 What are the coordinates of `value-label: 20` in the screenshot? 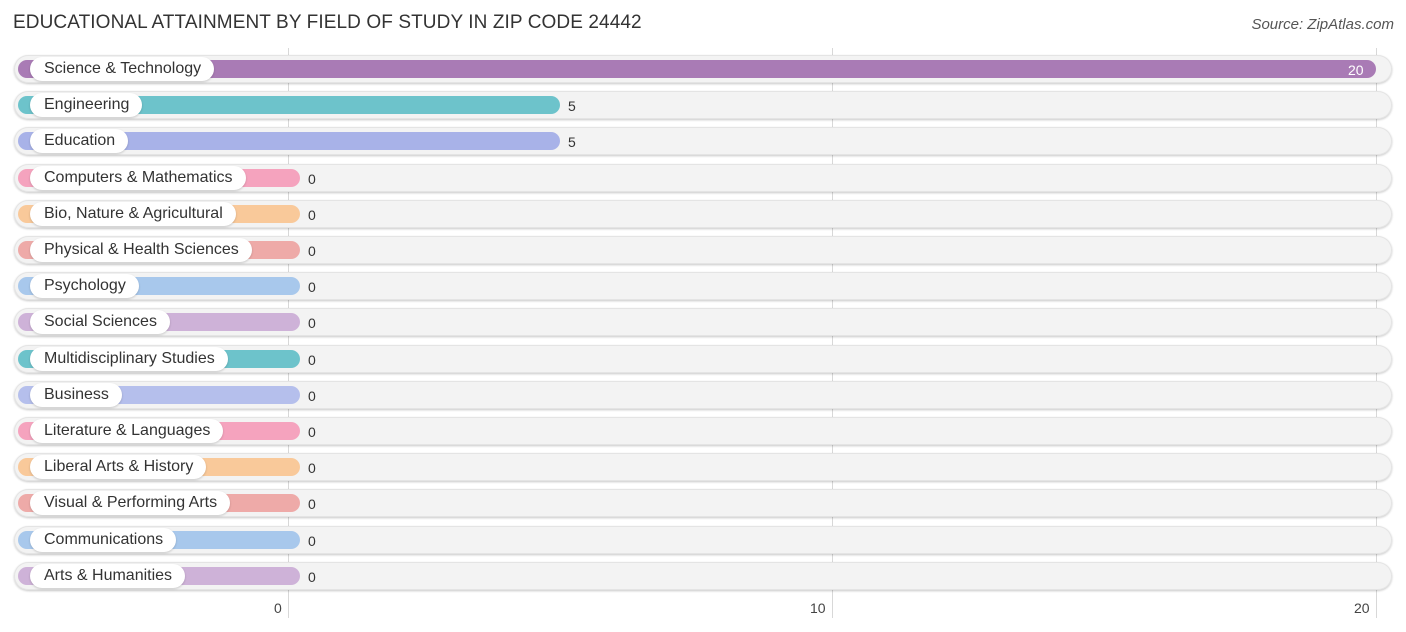 It's located at (1356, 70).